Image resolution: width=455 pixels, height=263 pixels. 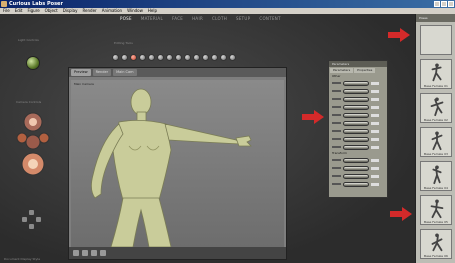 What do you see at coordinates (269, 18) in the screenshot?
I see `room-tab-content: CONTENT` at bounding box center [269, 18].